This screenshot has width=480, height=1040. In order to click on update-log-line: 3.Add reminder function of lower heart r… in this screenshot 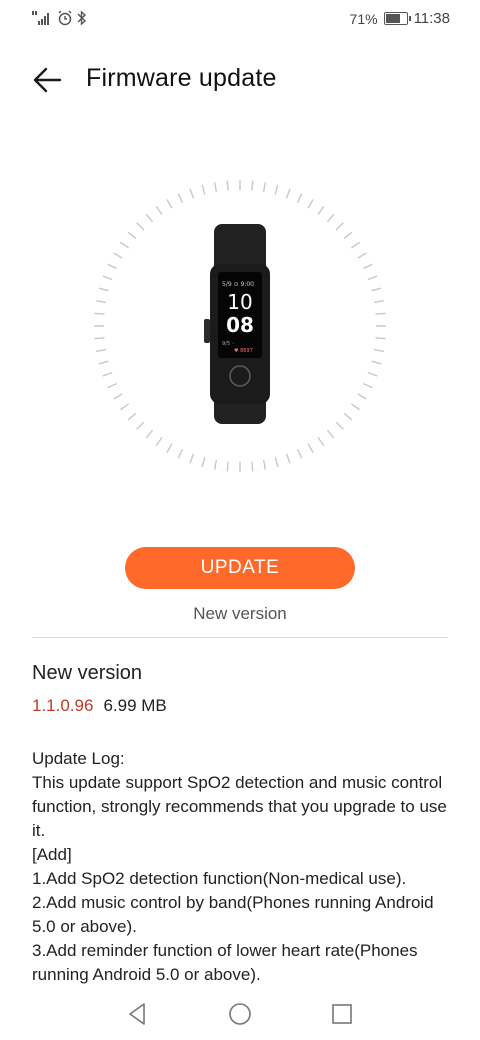, I will do `click(225, 962)`.